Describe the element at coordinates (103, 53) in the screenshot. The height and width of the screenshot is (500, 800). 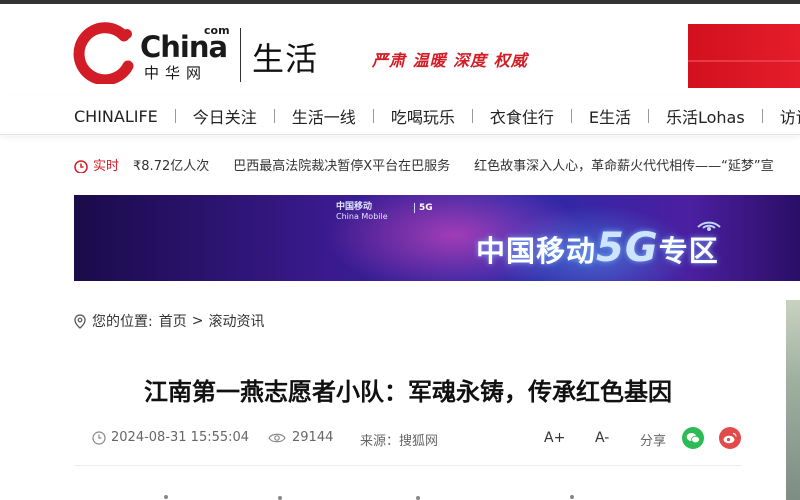
I see `logo-c-mark-icon` at that location.